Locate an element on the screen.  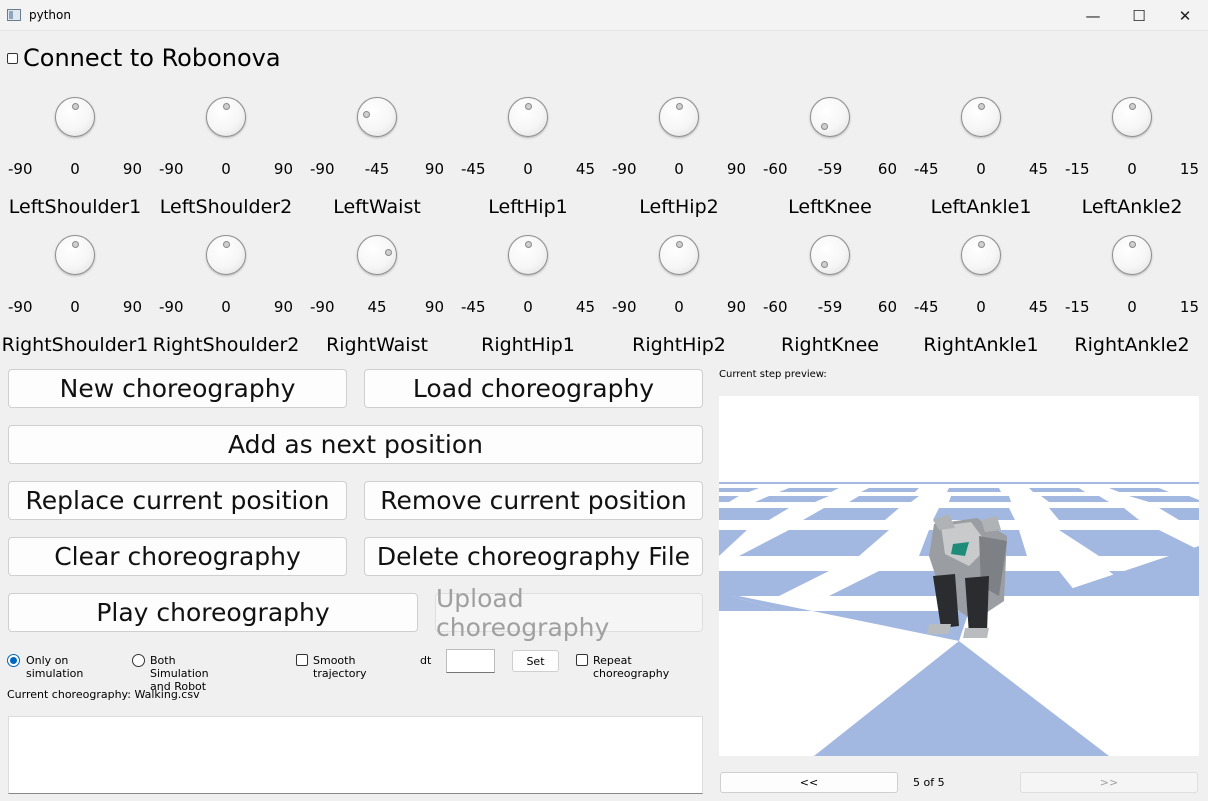
previous-step-button: << is located at coordinates (809, 782).